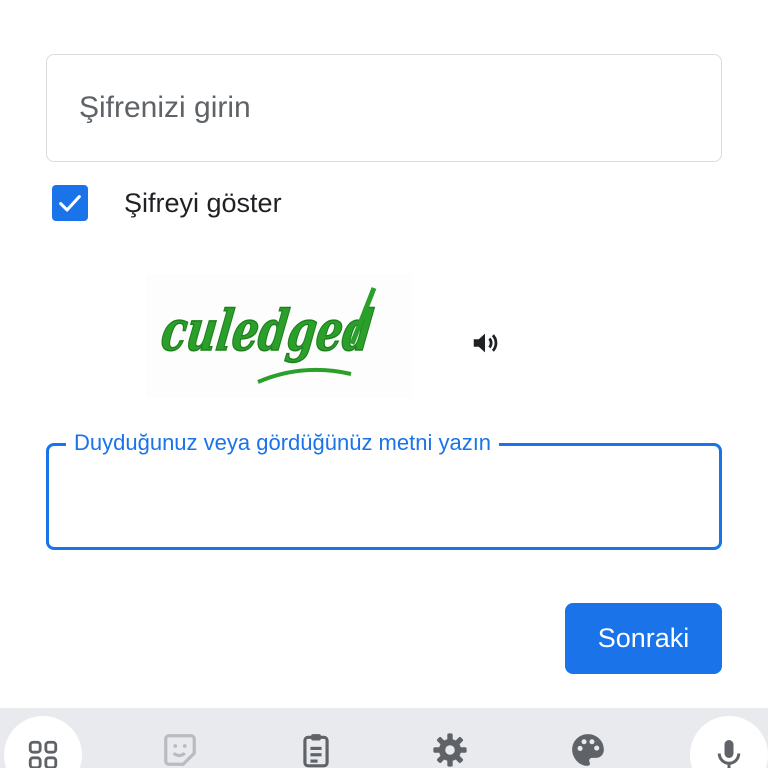 Image resolution: width=768 pixels, height=768 pixels. I want to click on next-button-label: Sonraki, so click(643, 638).